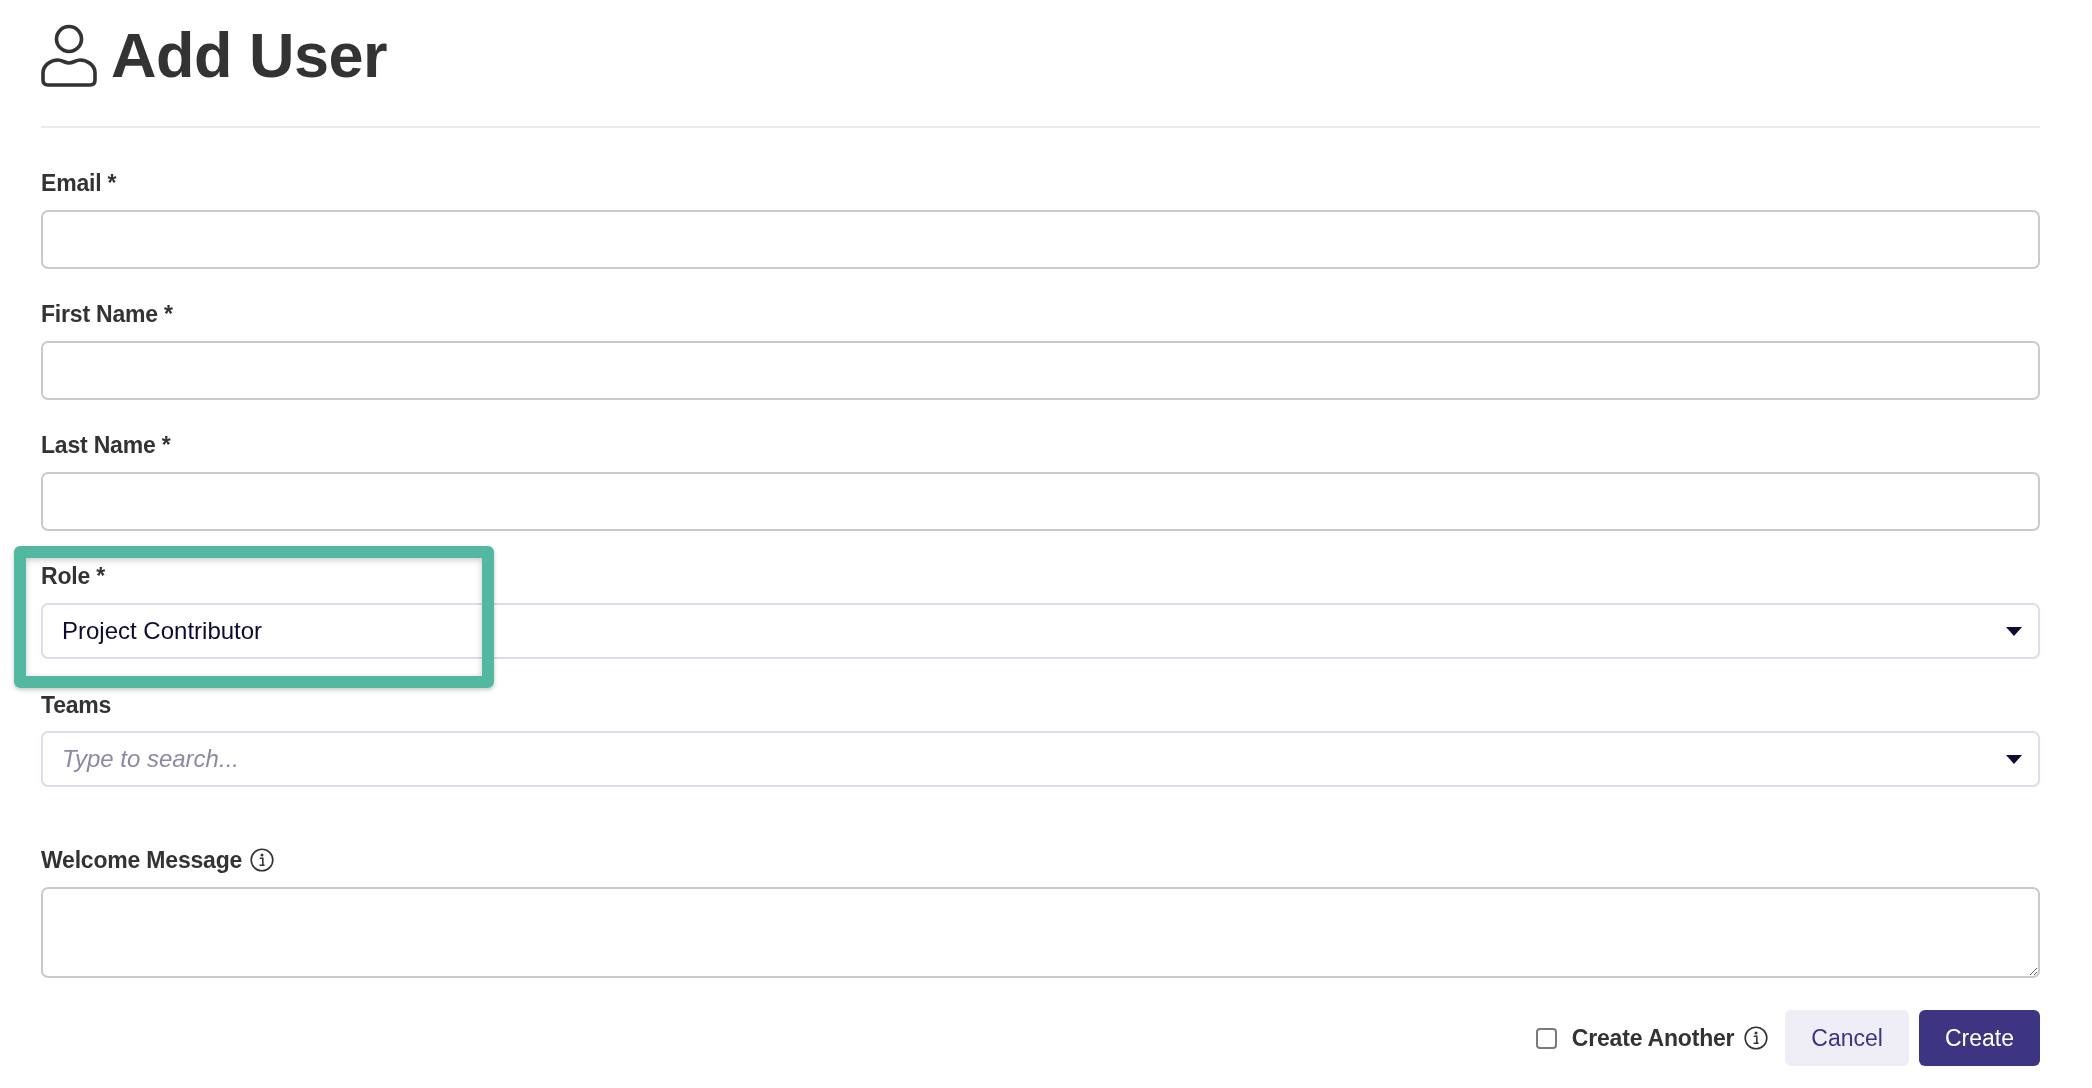 This screenshot has width=2092, height=1088. I want to click on user-icon, so click(69, 55).